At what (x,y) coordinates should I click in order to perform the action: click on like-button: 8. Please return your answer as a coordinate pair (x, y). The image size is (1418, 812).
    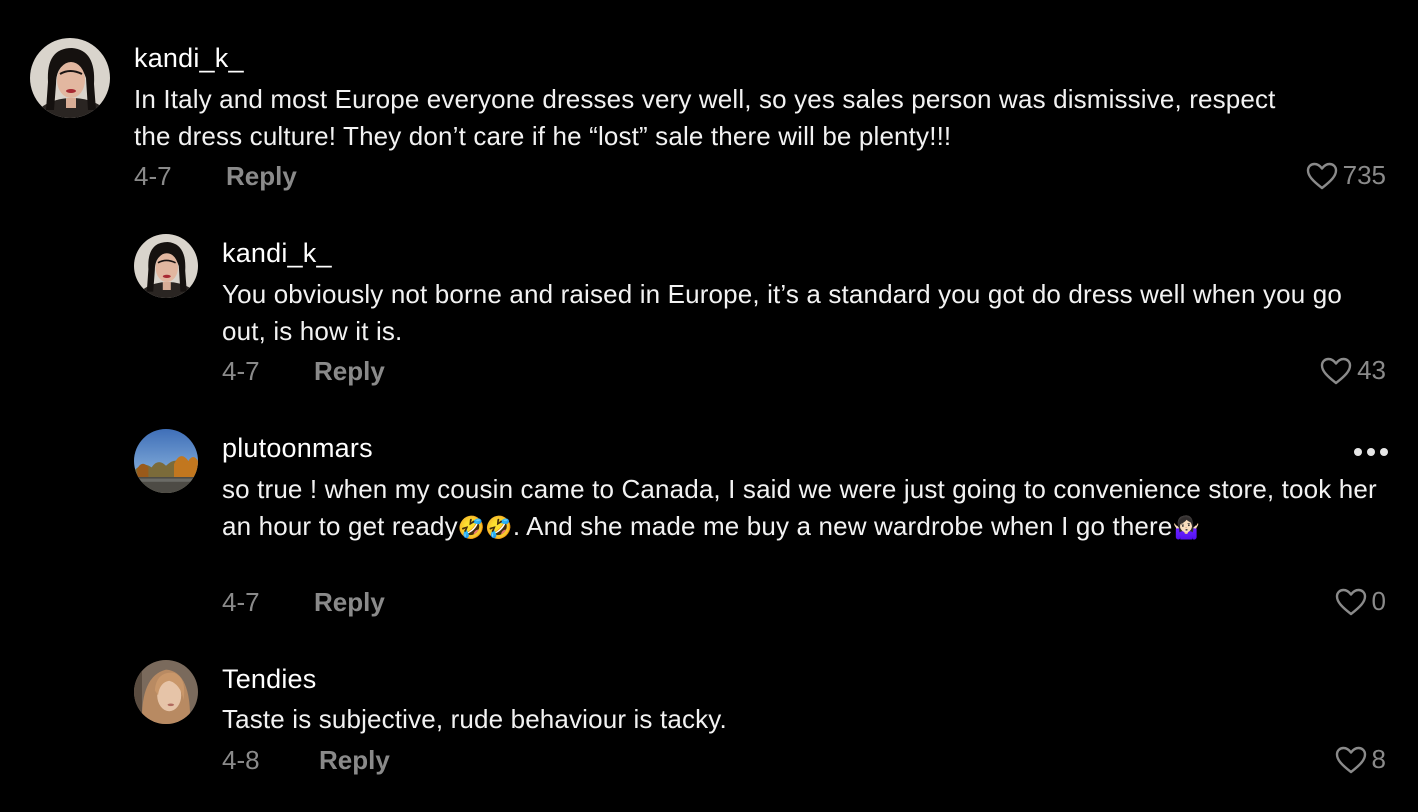
    Looking at the image, I should click on (1360, 759).